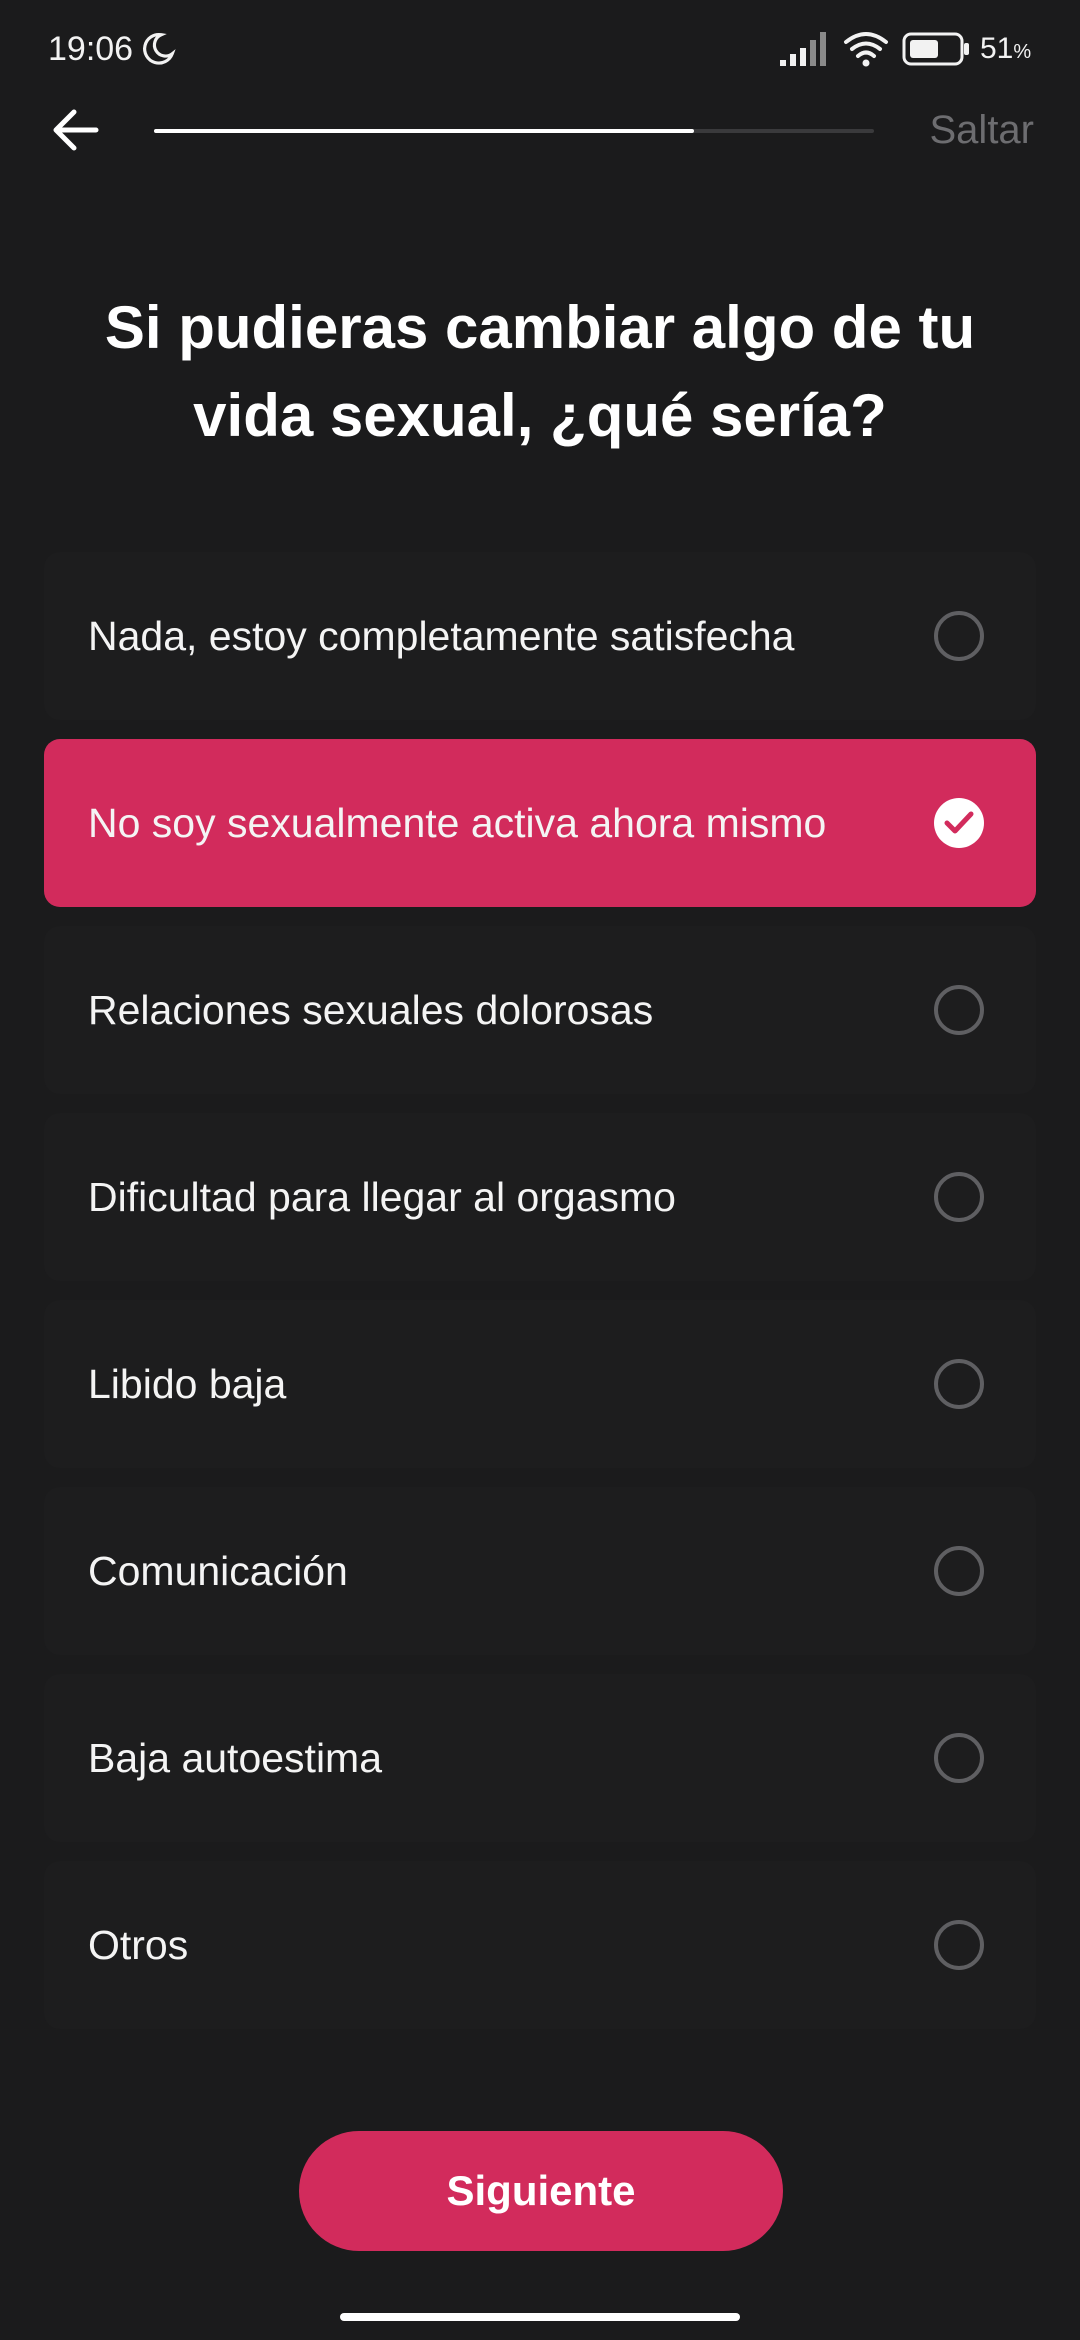 This screenshot has height=2340, width=1080. Describe the element at coordinates (187, 1384) in the screenshot. I see `option-label: Libido baja` at that location.